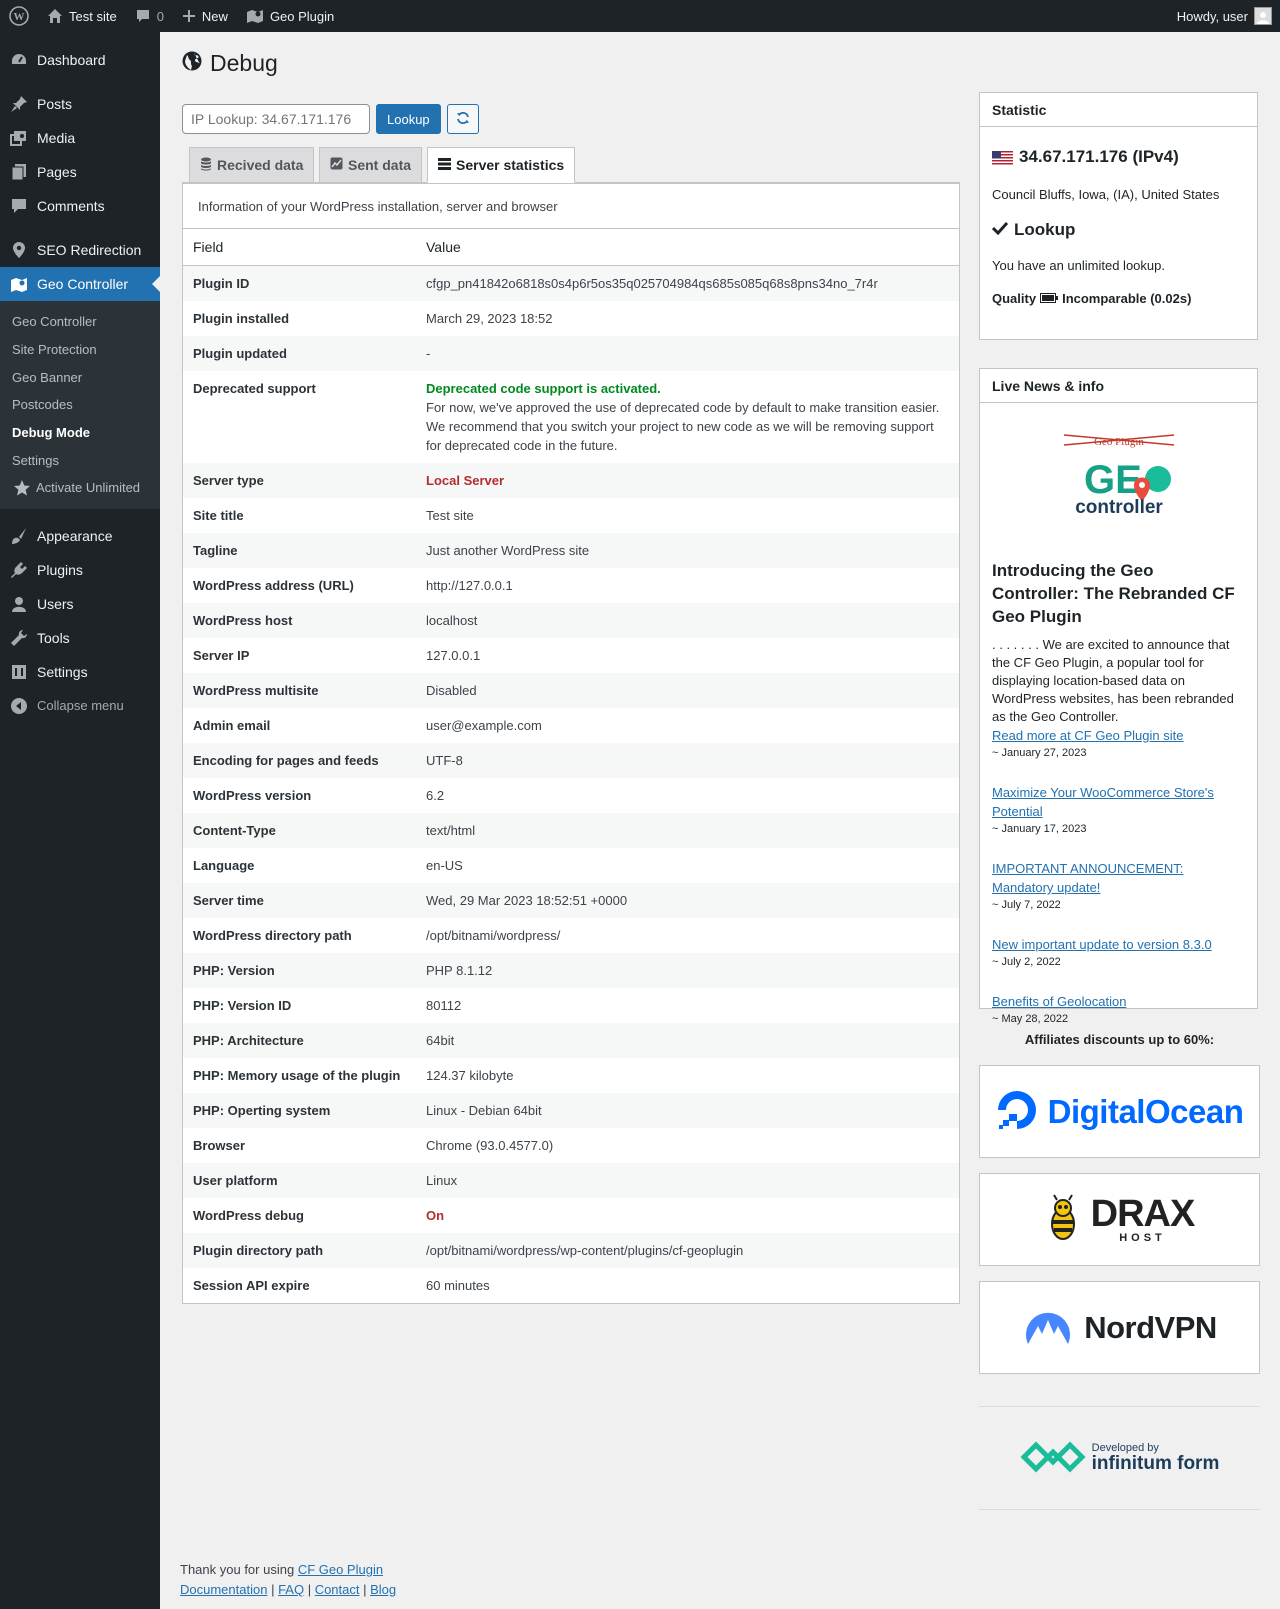  I want to click on submenu-settings: Settings, so click(80, 460).